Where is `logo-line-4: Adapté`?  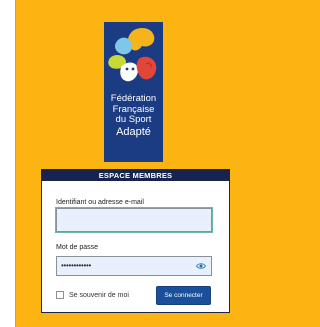 logo-line-4: Adapté is located at coordinates (133, 131).